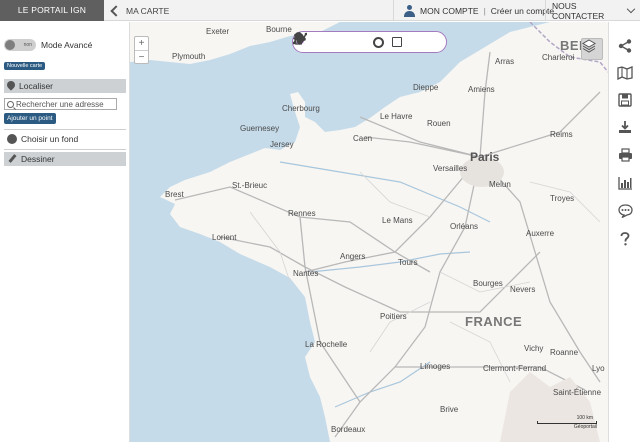 The image size is (640, 442). What do you see at coordinates (558, 57) in the screenshot?
I see `city-label: Charleroi` at bounding box center [558, 57].